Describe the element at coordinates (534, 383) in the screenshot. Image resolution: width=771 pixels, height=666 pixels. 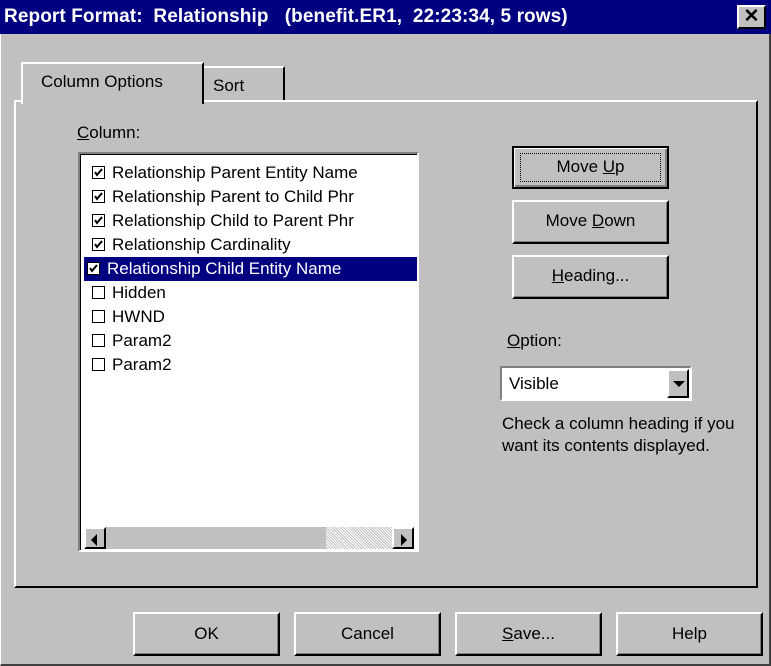
I see `option-select-value: Visible` at that location.